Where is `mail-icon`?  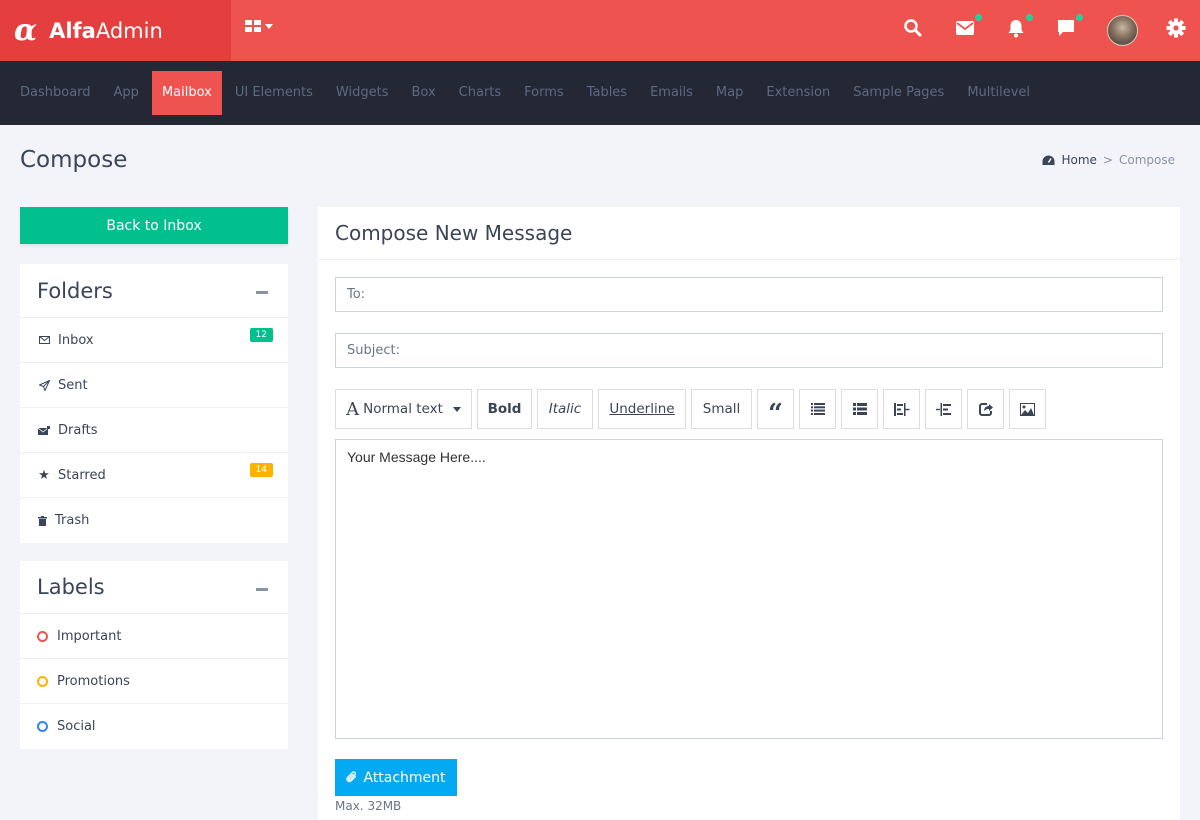
mail-icon is located at coordinates (965, 28).